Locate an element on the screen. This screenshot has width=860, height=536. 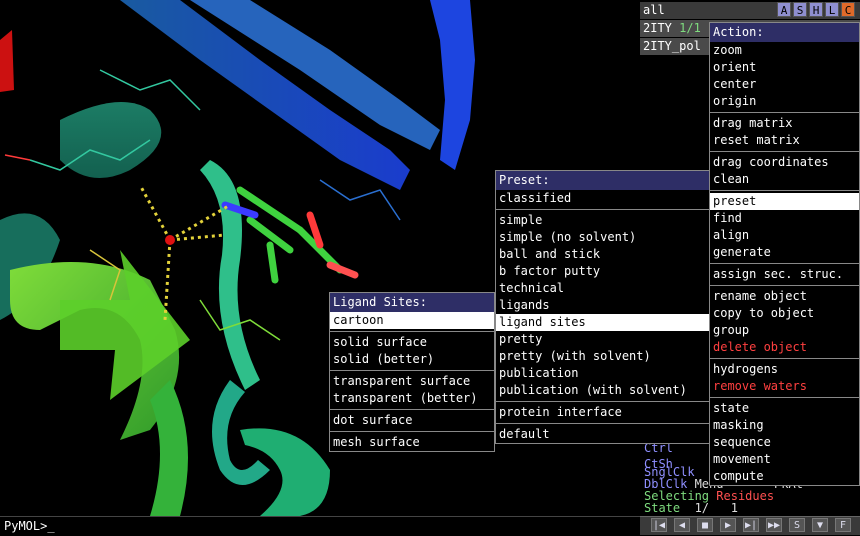
preset-menu-item-ball-and-stick: ball and stick is located at coordinates (602, 254).